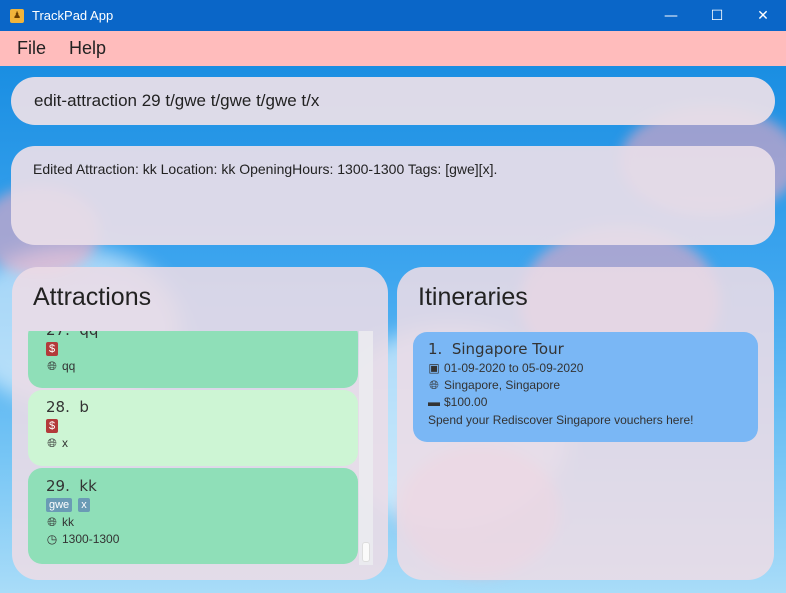  Describe the element at coordinates (434, 402) in the screenshot. I see `money-icon: ▬` at that location.